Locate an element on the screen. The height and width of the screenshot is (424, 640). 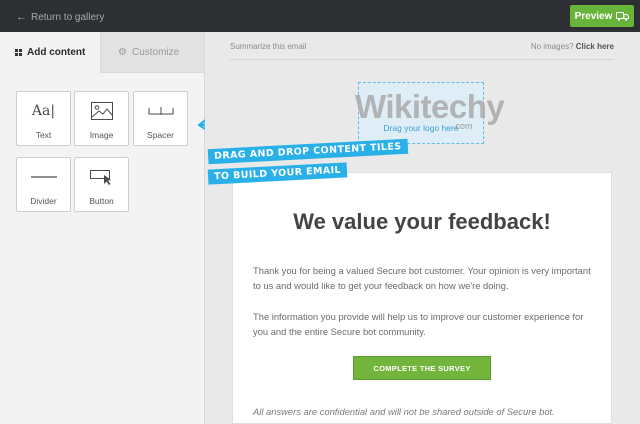
tile-spacer: Spacer is located at coordinates (160, 118).